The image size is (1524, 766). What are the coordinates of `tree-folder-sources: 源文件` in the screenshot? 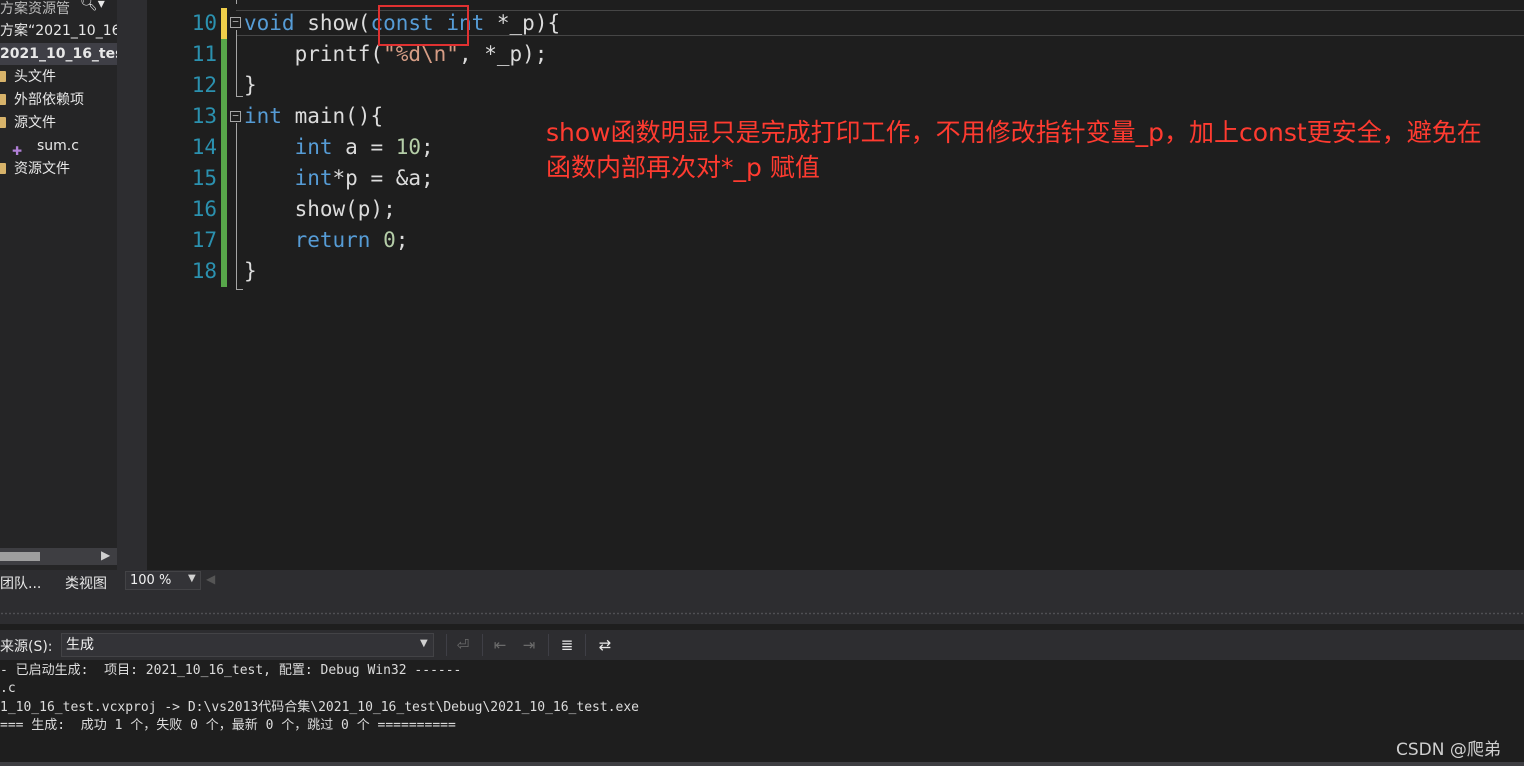 It's located at (28, 123).